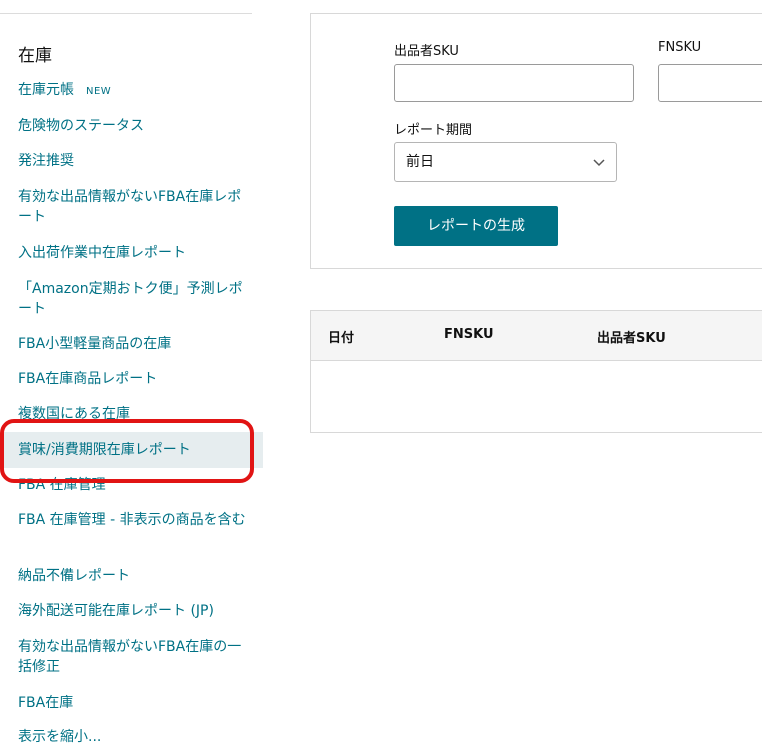 This screenshot has width=762, height=747. Describe the element at coordinates (132, 379) in the screenshot. I see `sidebar-item-fba-inventory-report: FBA在庫商品レポート` at that location.